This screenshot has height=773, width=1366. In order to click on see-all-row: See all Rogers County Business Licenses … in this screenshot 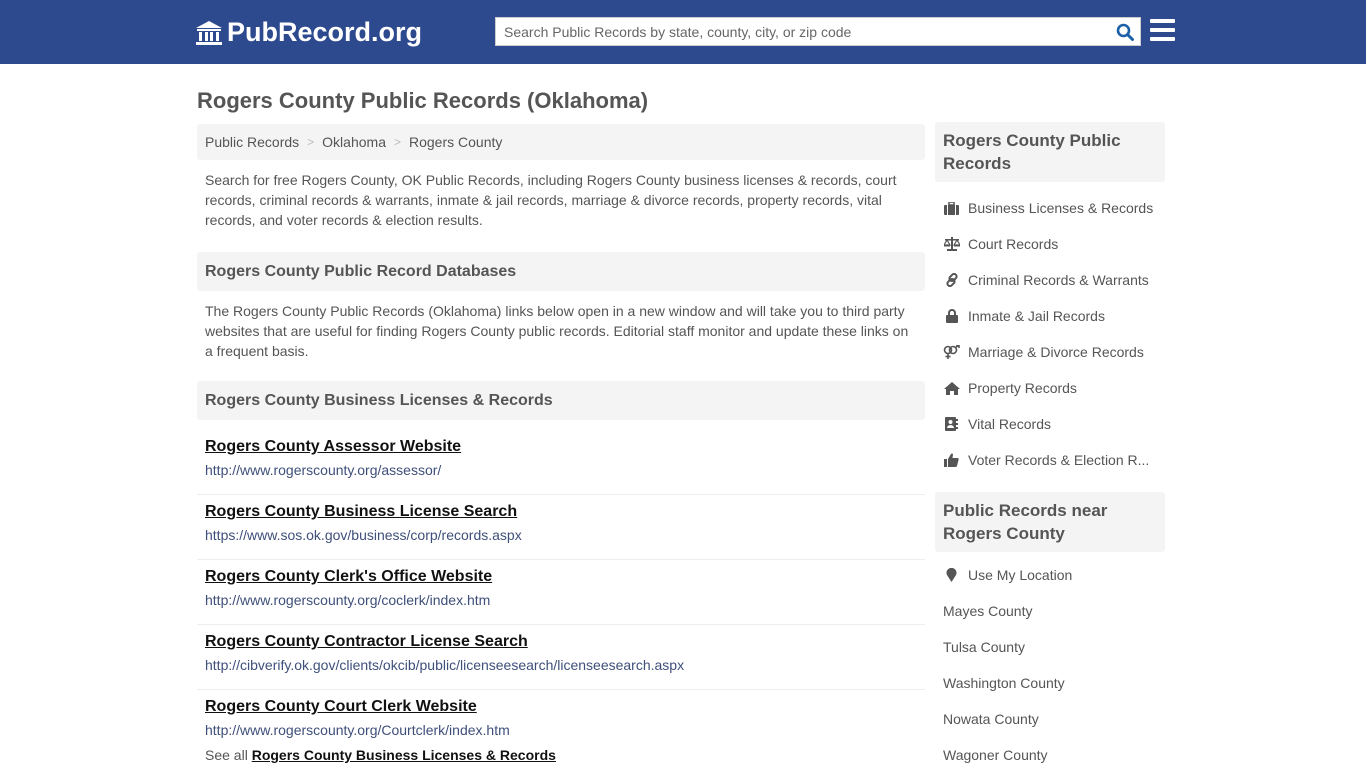, I will do `click(561, 755)`.